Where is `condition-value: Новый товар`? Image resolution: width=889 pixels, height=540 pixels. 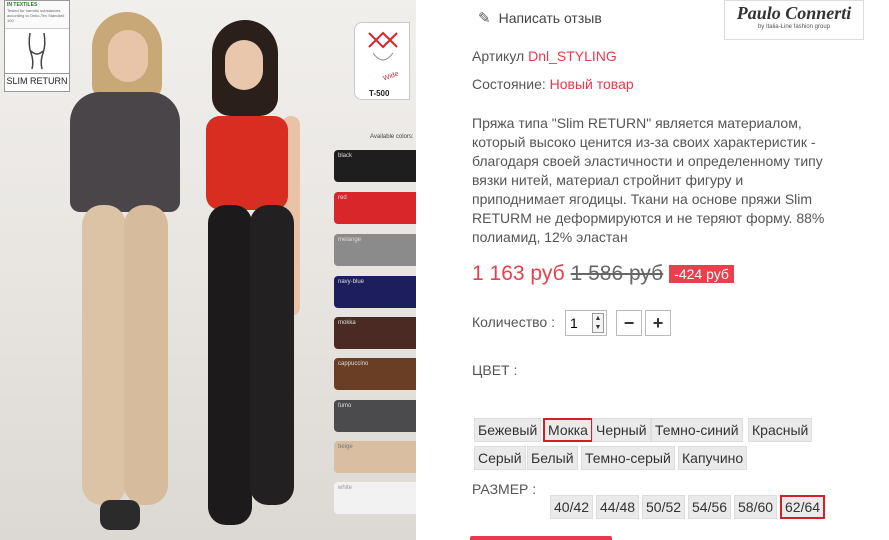
condition-value: Новый товар is located at coordinates (591, 84).